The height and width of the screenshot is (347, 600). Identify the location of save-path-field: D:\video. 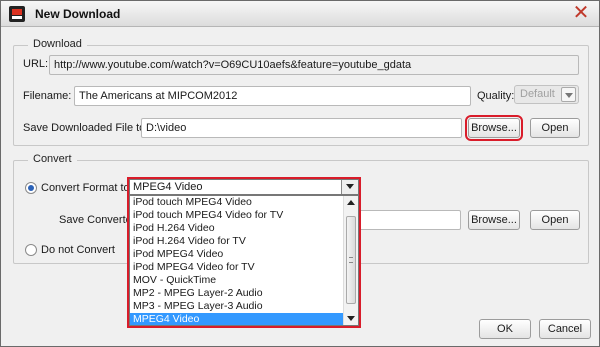
(301, 128).